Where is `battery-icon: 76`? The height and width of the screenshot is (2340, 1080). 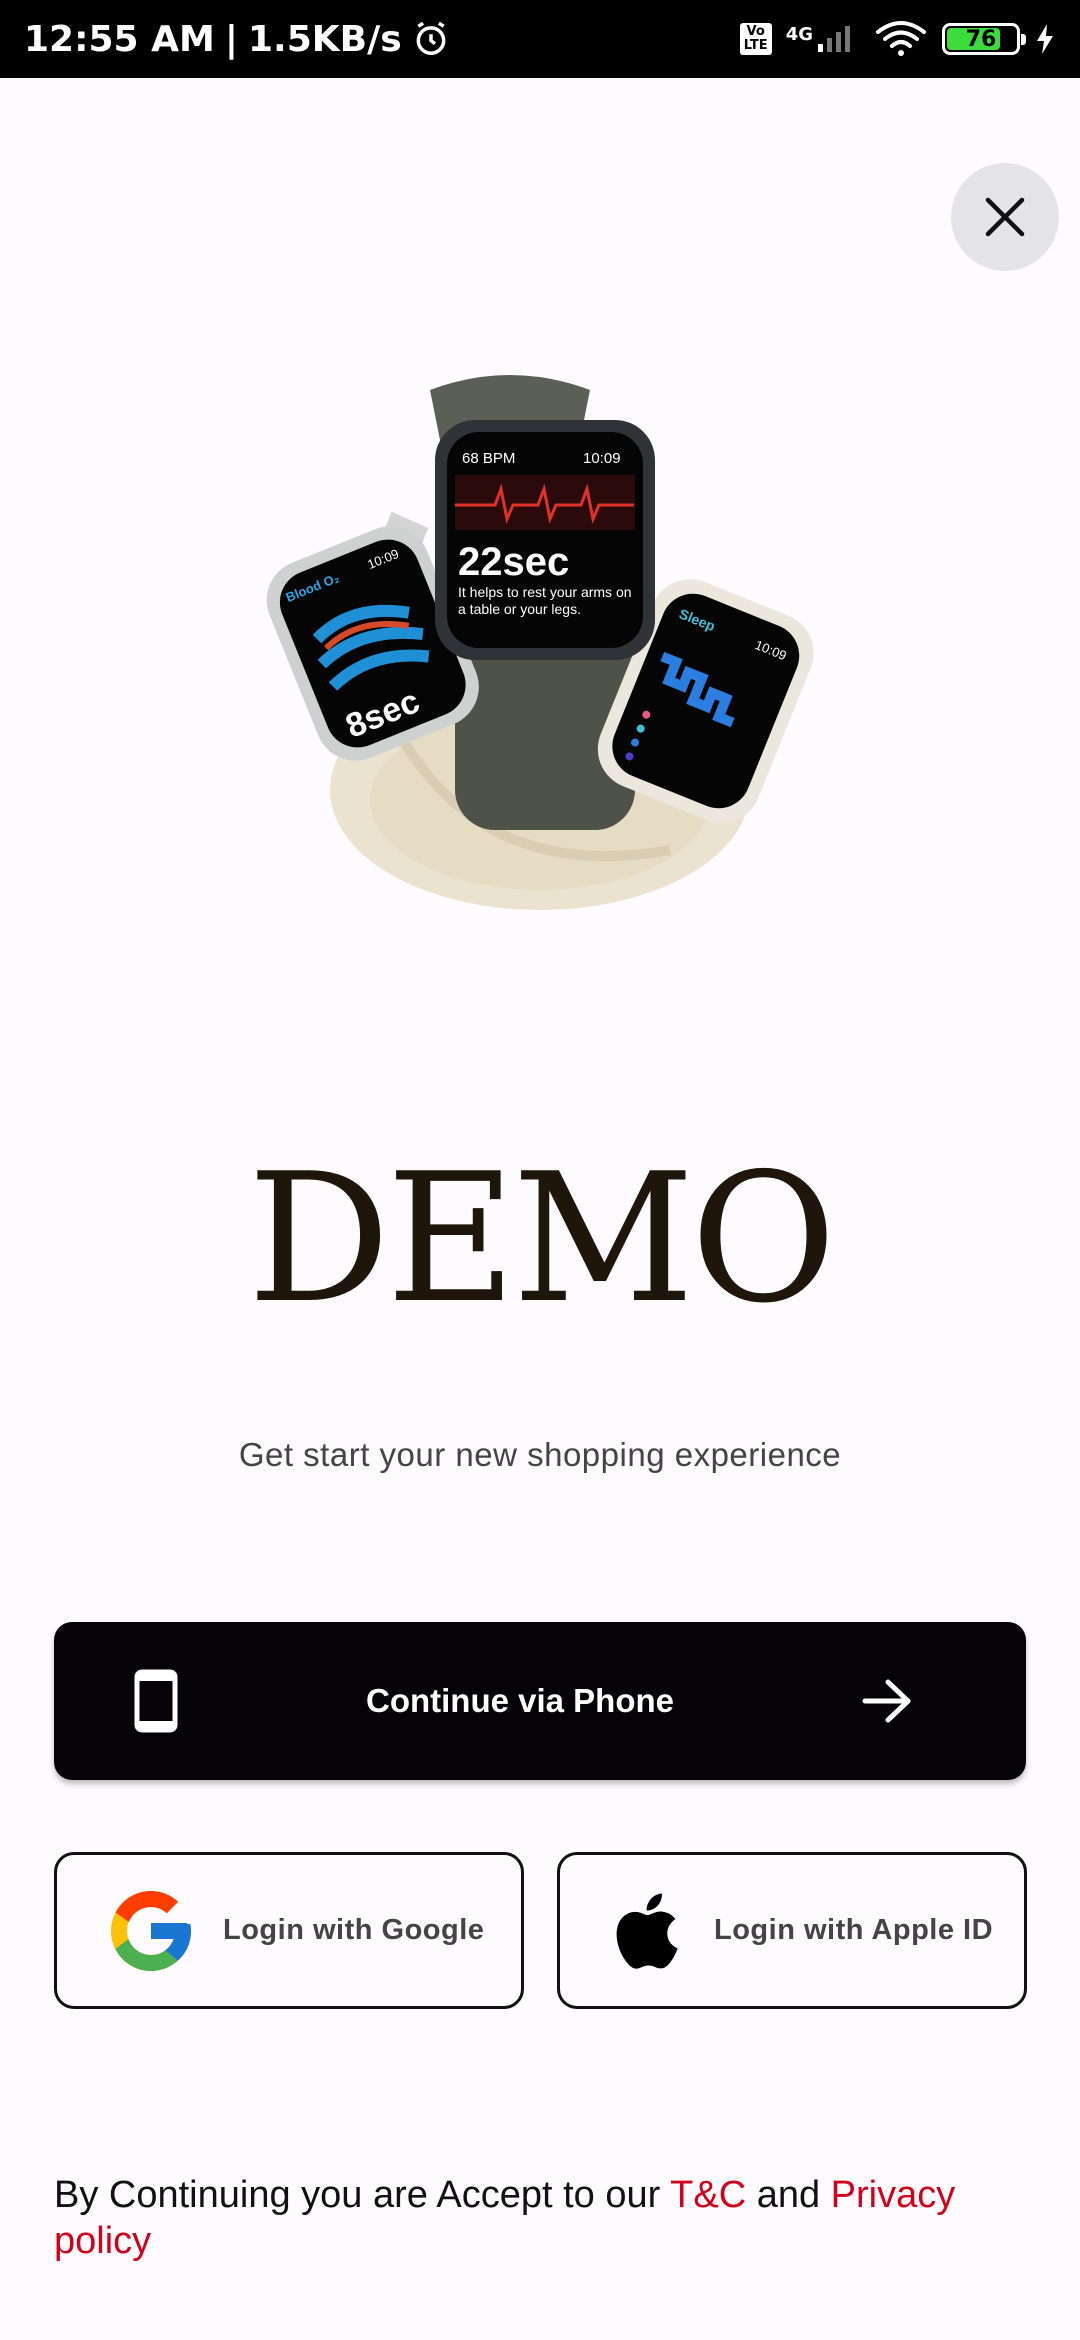
battery-icon: 76 is located at coordinates (984, 39).